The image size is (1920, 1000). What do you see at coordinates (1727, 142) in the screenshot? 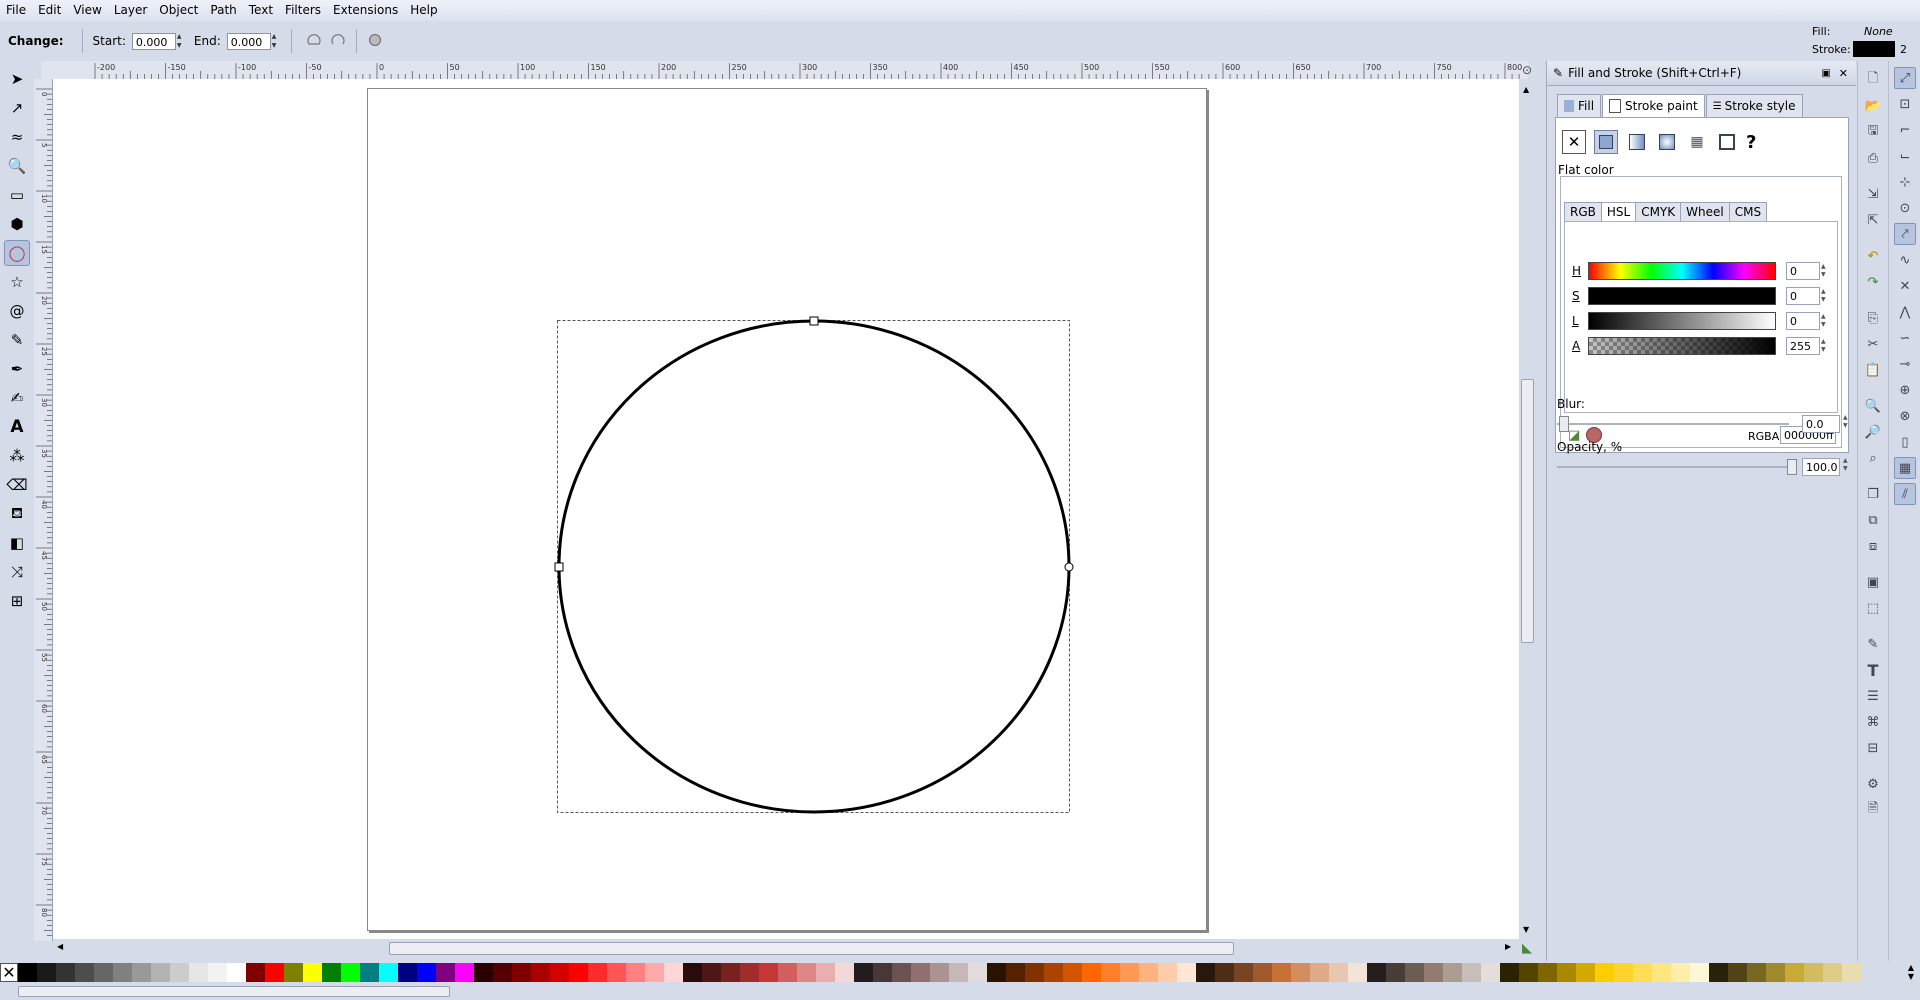
I see `swatch-button` at bounding box center [1727, 142].